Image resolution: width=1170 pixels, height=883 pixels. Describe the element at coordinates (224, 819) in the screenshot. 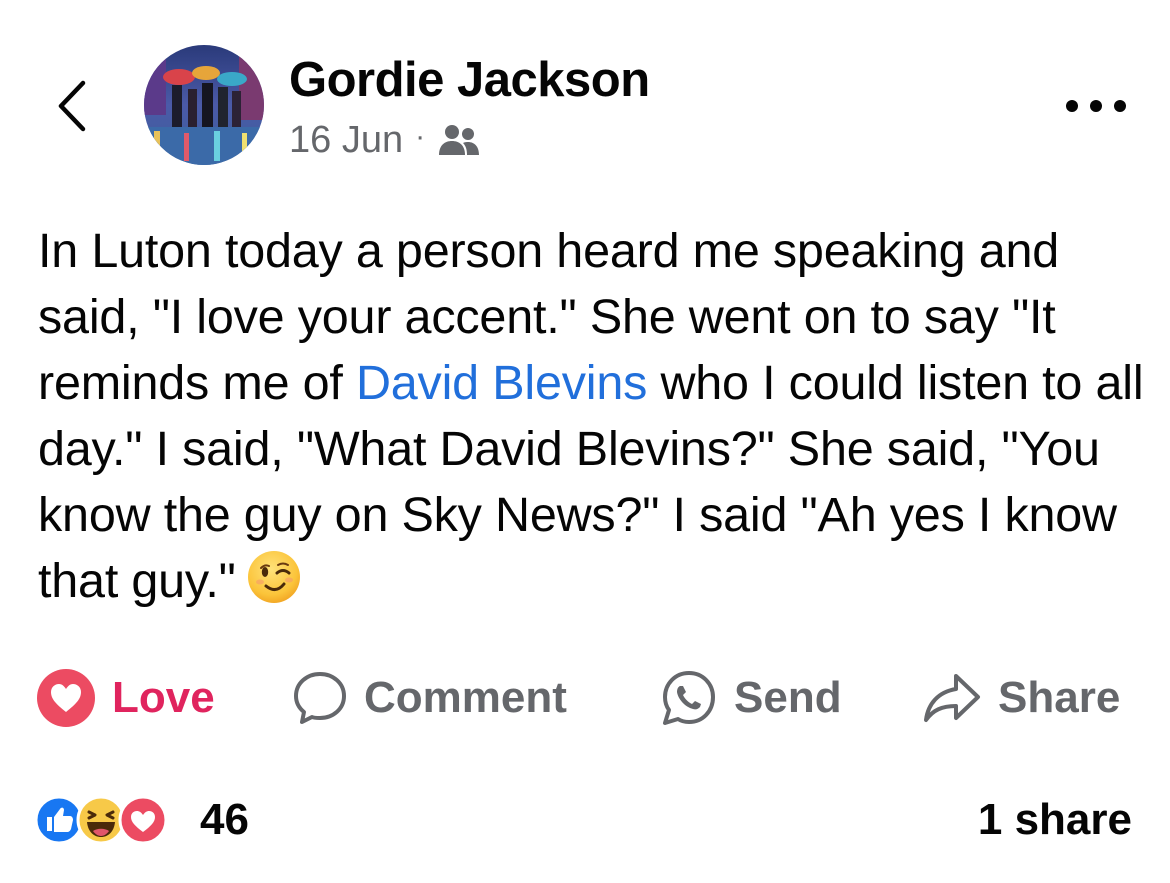

I see `reaction-count: 46` at that location.